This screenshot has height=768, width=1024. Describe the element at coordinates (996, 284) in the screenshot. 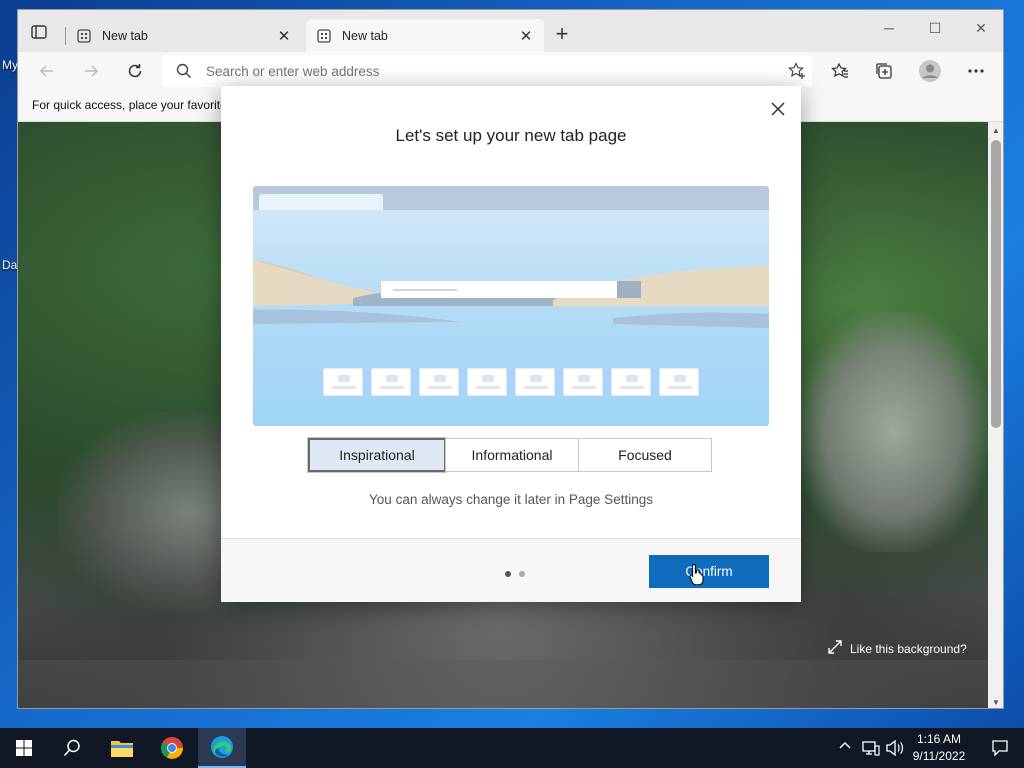

I see `scroll-thumb` at that location.